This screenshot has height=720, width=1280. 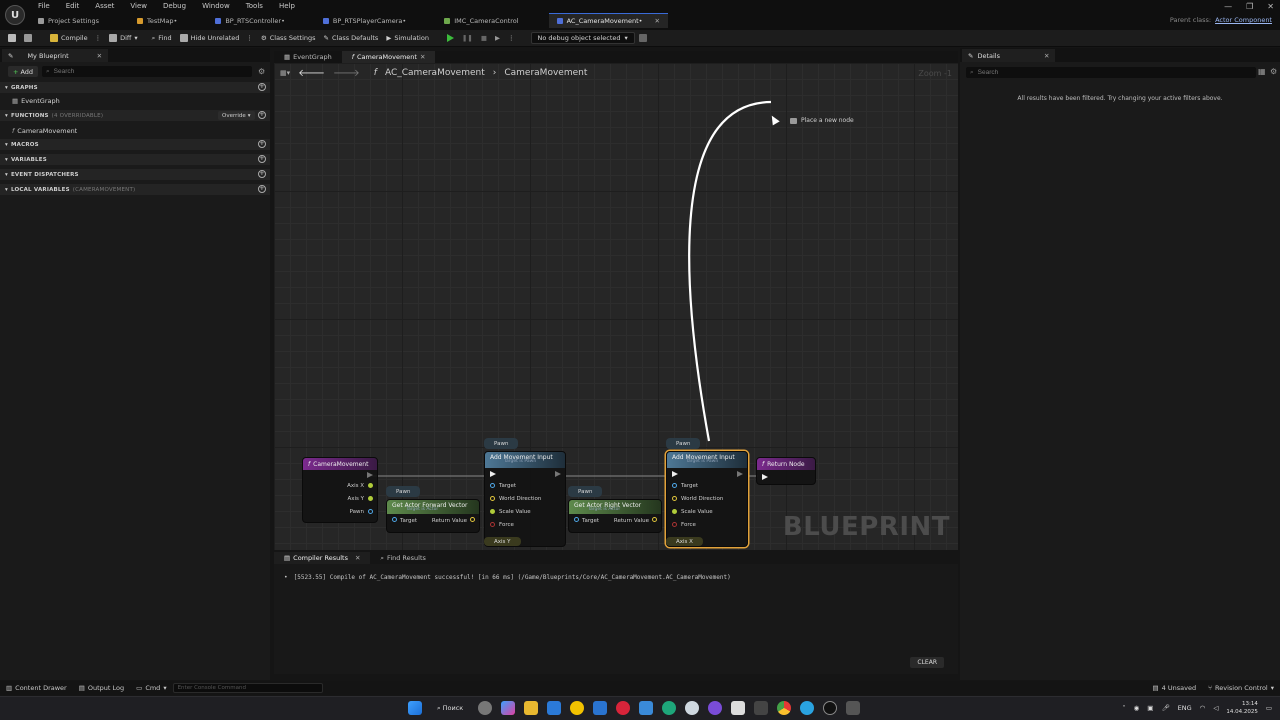 What do you see at coordinates (135, 159) in the screenshot?
I see `variables-section: ▾ VARIABLES +` at bounding box center [135, 159].